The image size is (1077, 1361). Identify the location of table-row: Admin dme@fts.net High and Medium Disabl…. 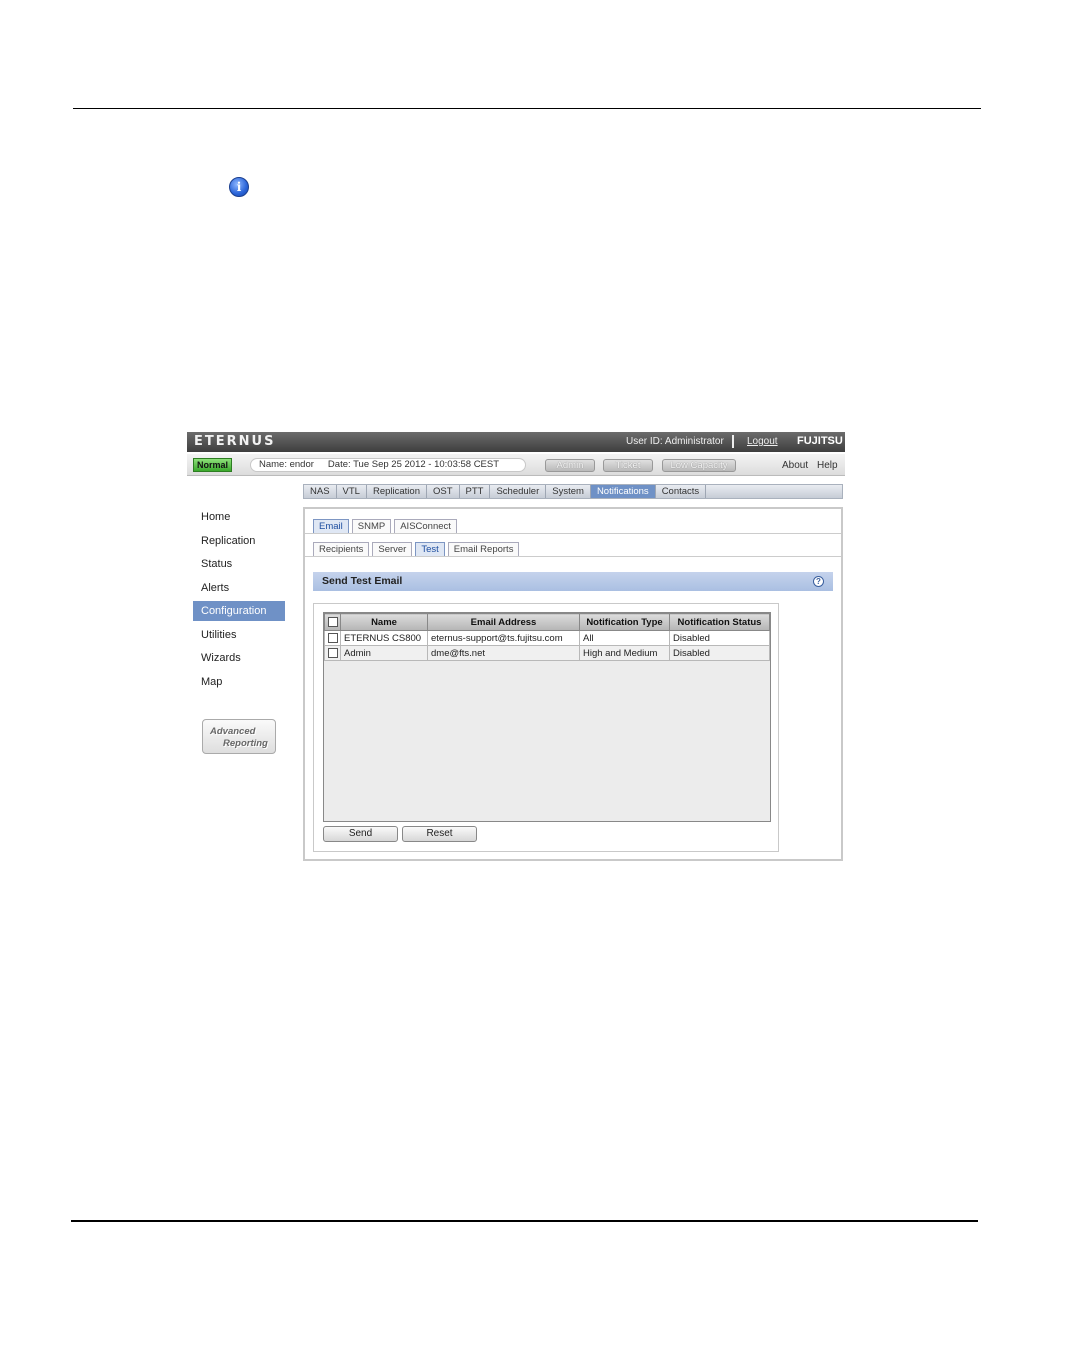
(547, 653).